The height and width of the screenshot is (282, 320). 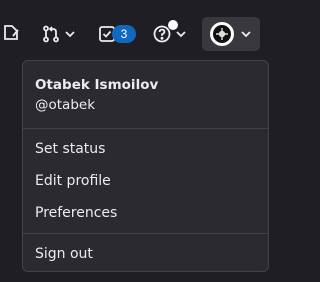 What do you see at coordinates (51, 34) in the screenshot?
I see `merge-request-icon` at bounding box center [51, 34].